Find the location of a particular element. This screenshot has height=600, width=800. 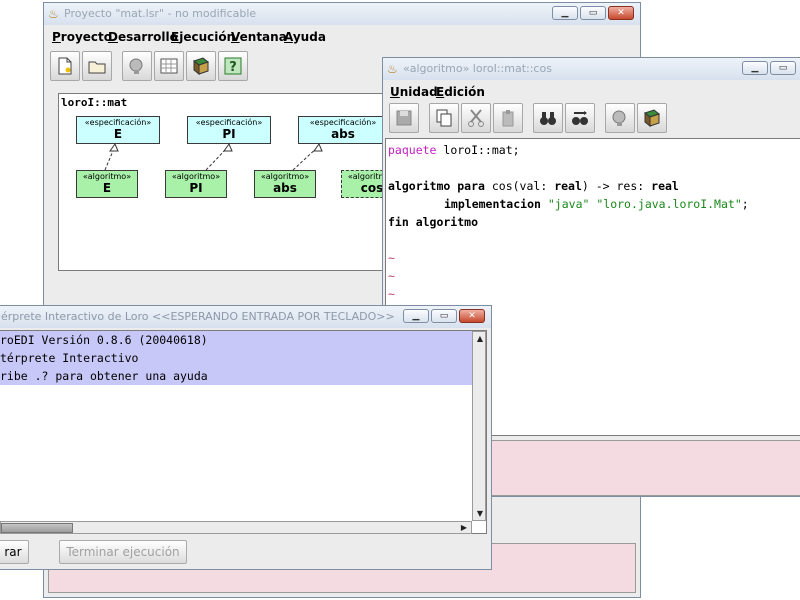

scissors-icon is located at coordinates (476, 118).